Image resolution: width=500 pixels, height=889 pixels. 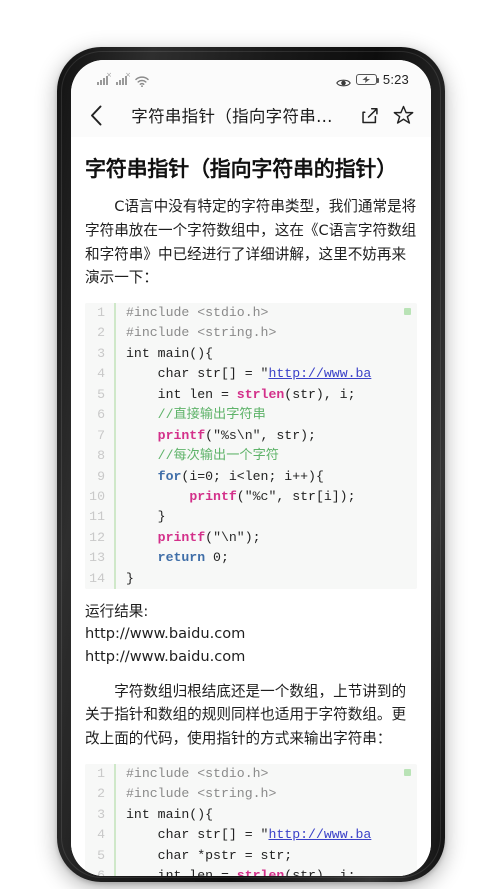 I want to click on code-line-number: 3, so click(x=100, y=815).